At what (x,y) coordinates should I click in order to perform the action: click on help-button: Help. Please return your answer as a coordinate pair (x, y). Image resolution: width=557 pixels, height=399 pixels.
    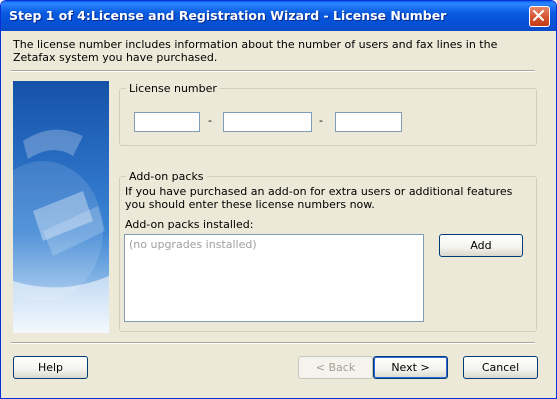
    Looking at the image, I should click on (50, 367).